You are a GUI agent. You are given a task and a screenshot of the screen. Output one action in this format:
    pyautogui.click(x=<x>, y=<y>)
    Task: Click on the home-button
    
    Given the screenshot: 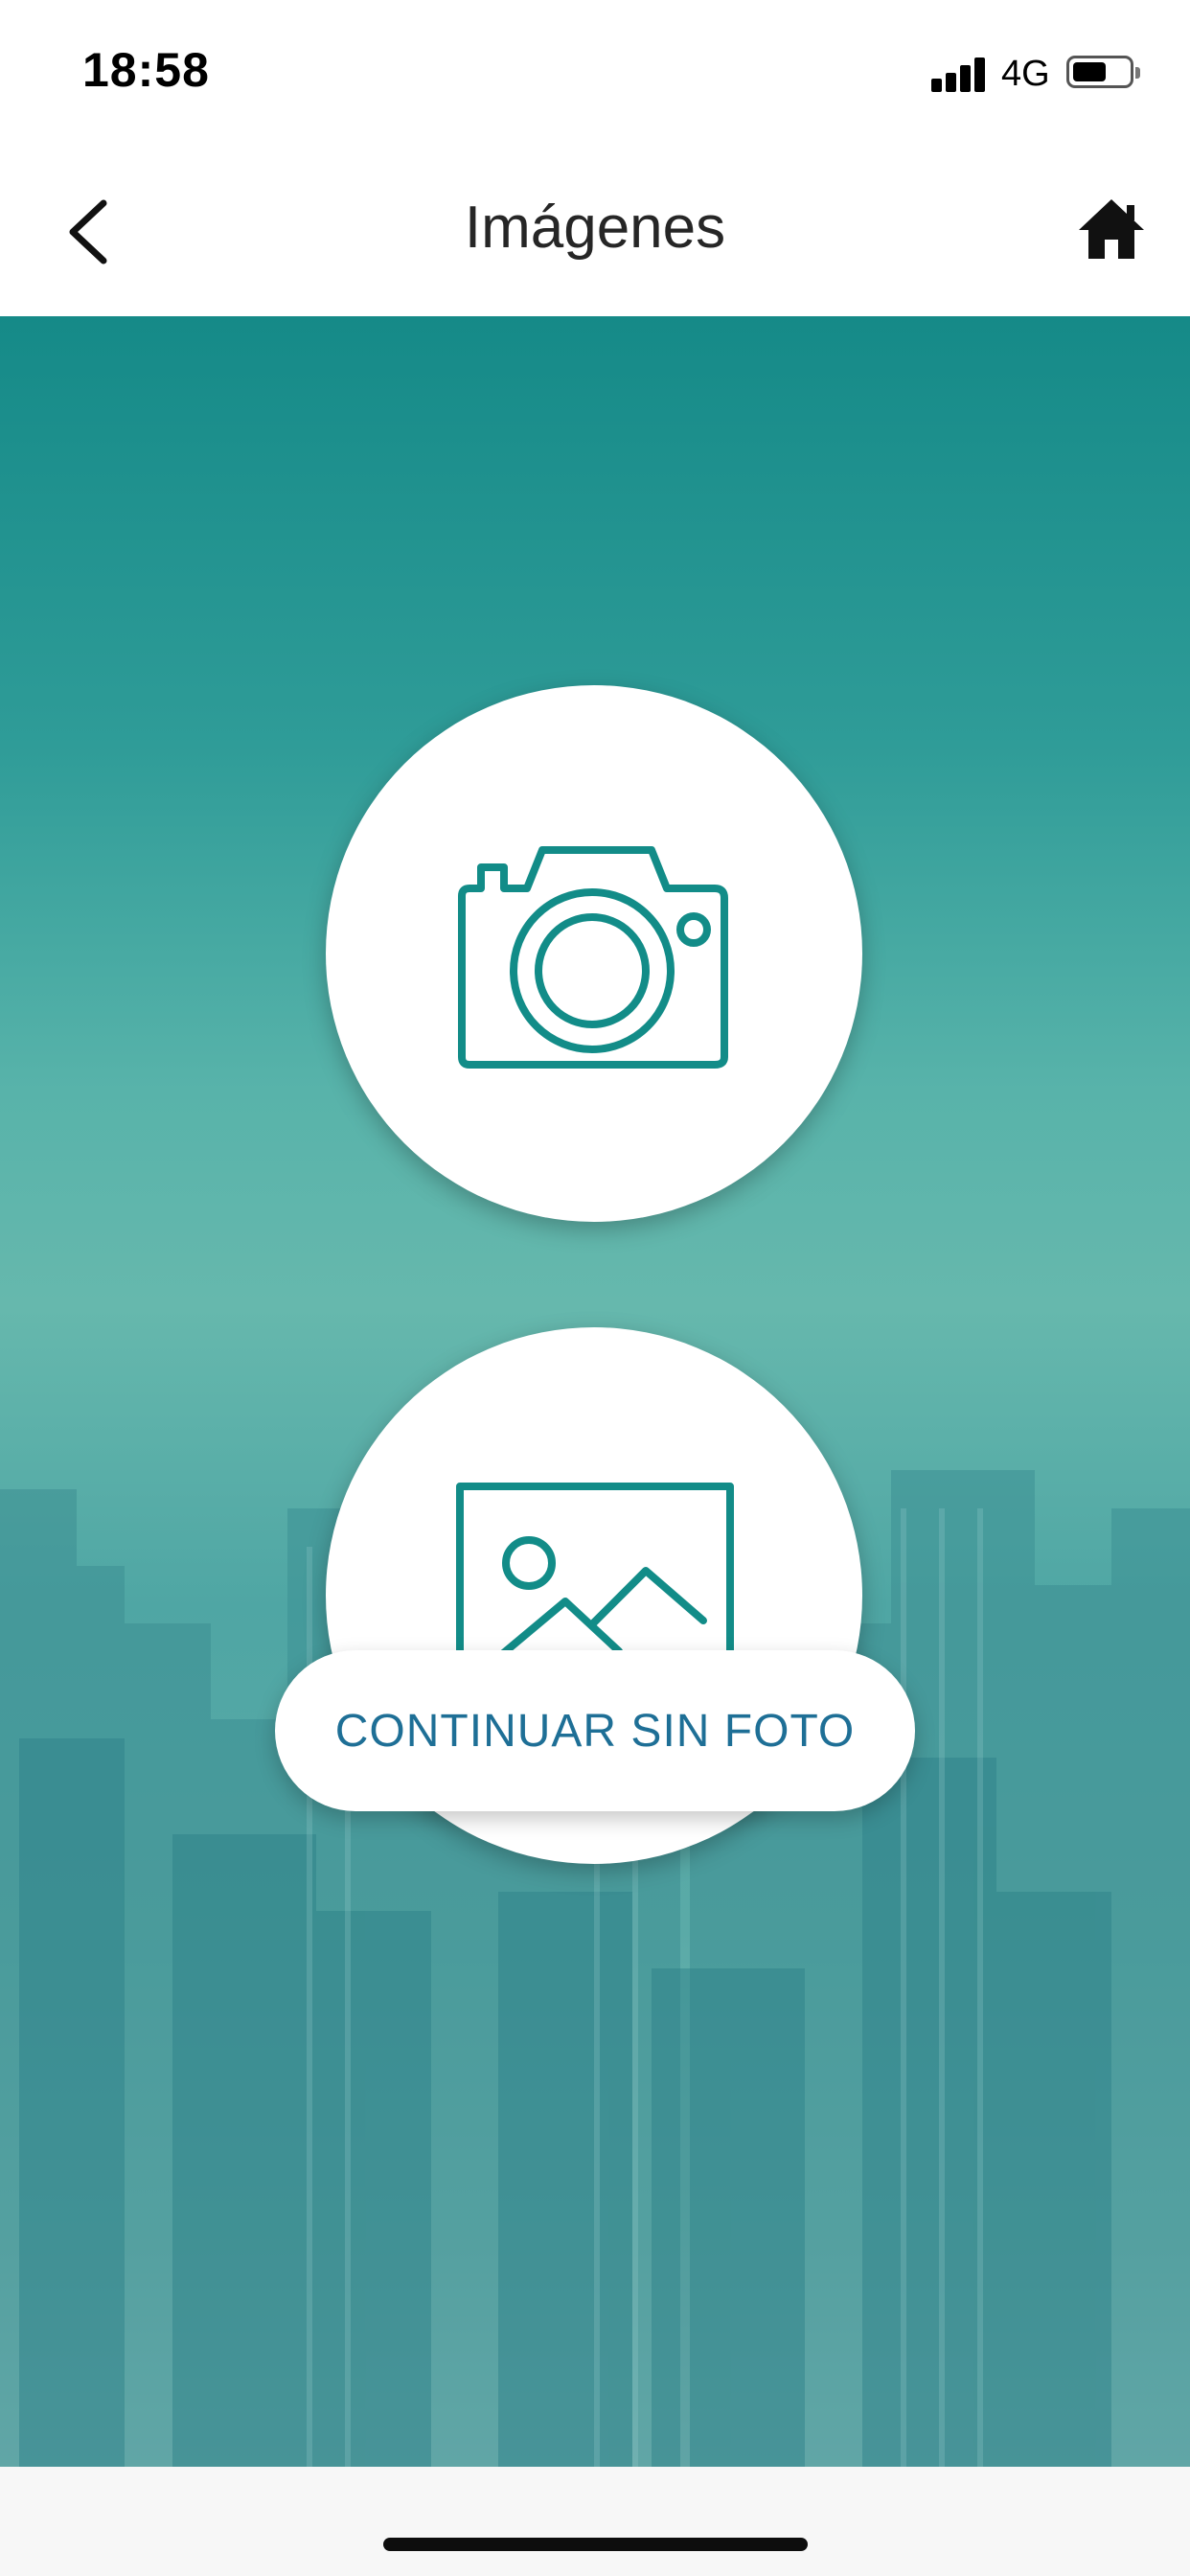 What is the action you would take?
    pyautogui.click(x=1111, y=229)
    